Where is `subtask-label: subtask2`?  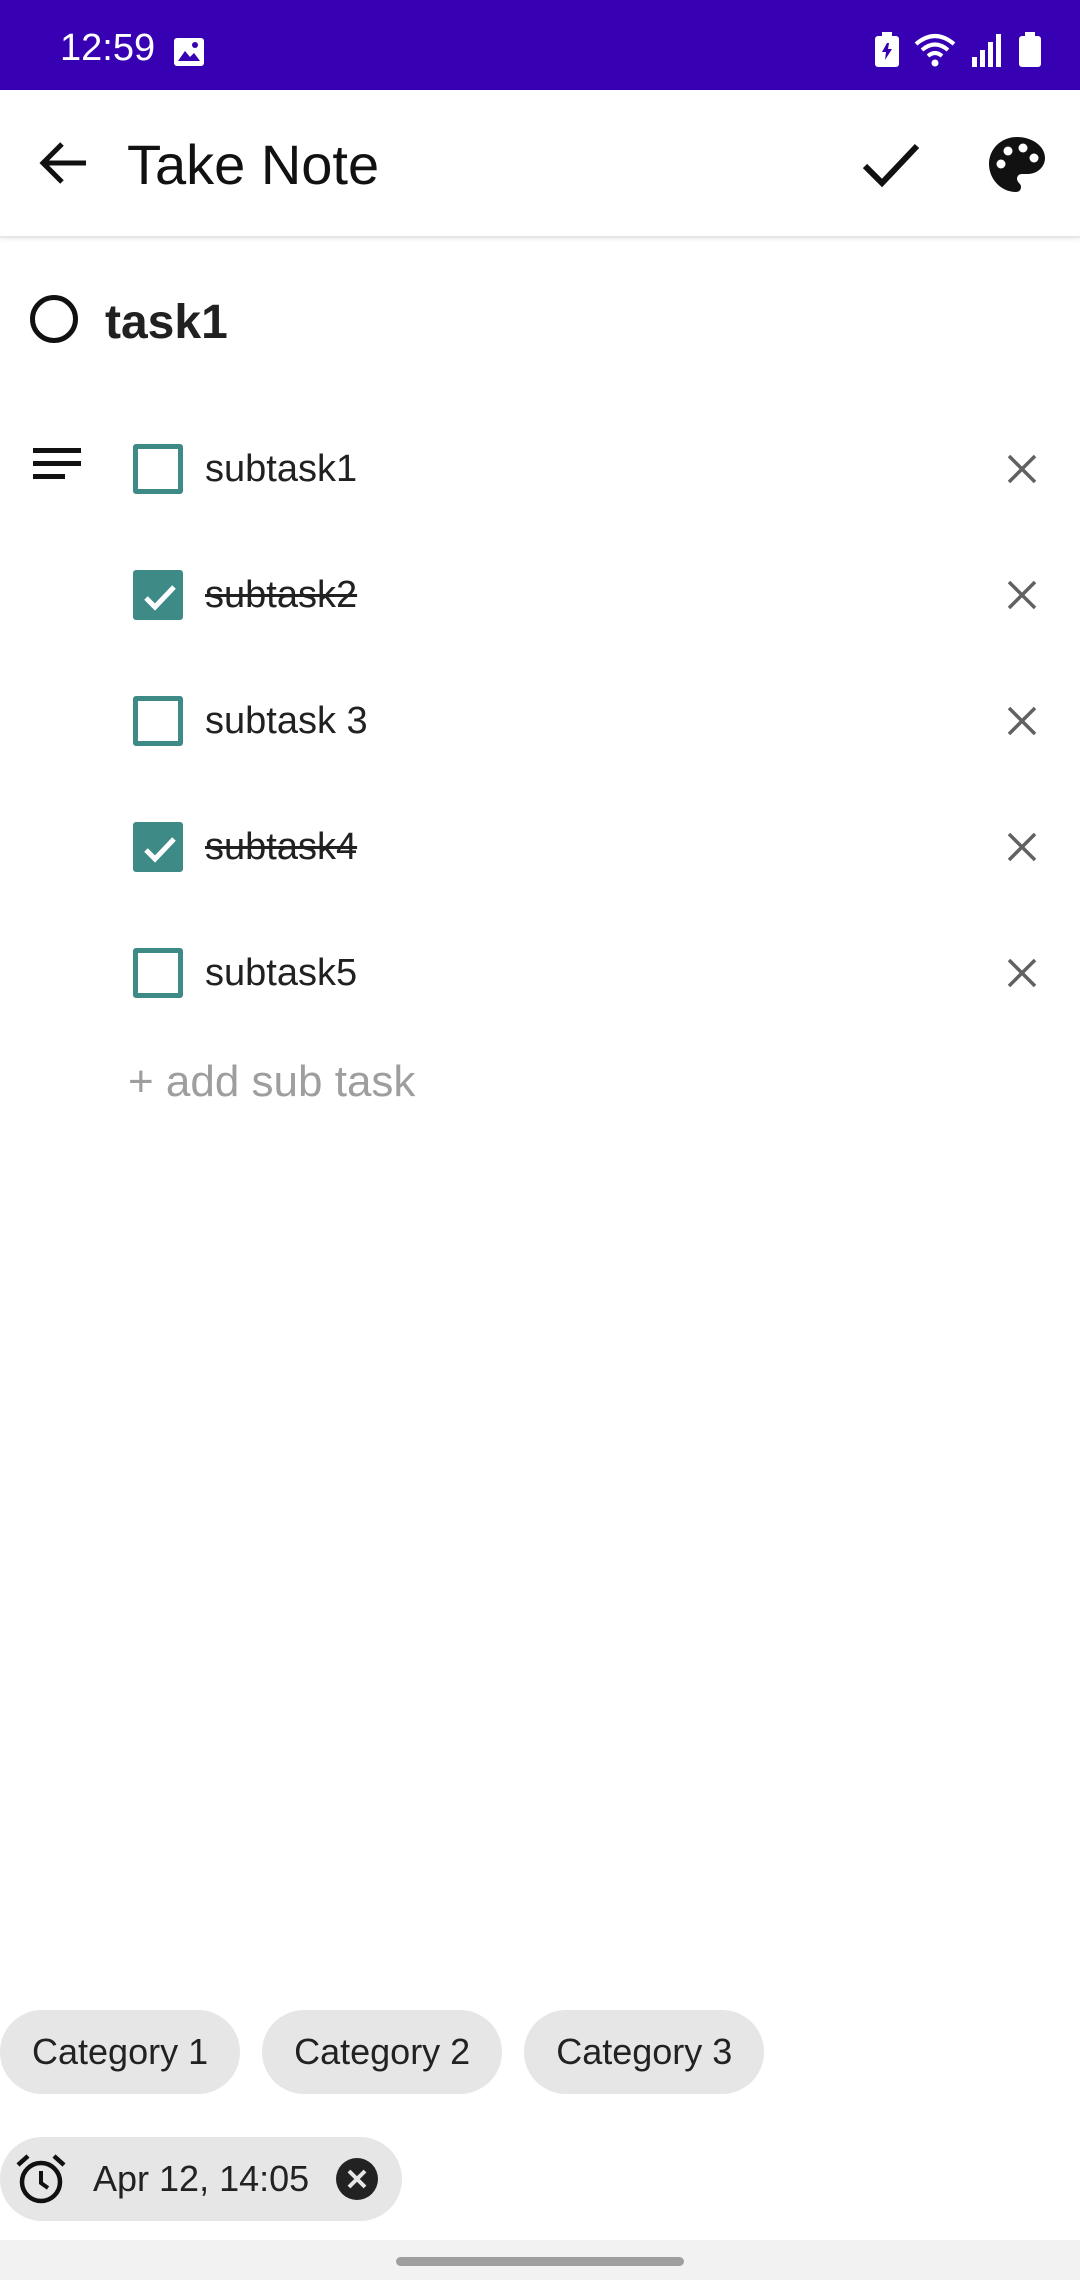 subtask-label: subtask2 is located at coordinates (281, 595).